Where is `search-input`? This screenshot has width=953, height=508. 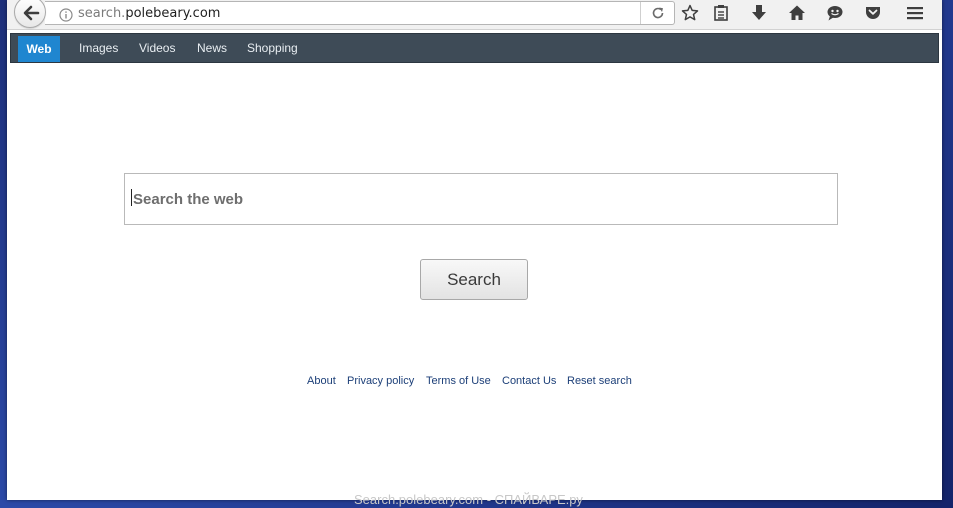 search-input is located at coordinates (481, 199).